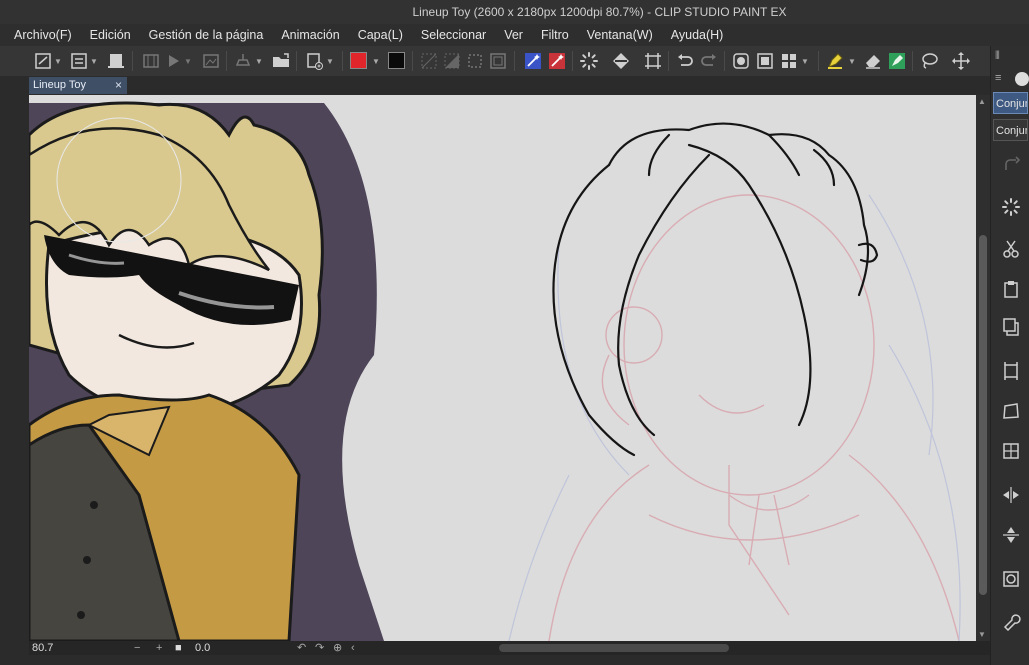  What do you see at coordinates (1009, 355) in the screenshot?
I see `right-tool-panel: ⦀ ≡ Conjun Conjun` at bounding box center [1009, 355].